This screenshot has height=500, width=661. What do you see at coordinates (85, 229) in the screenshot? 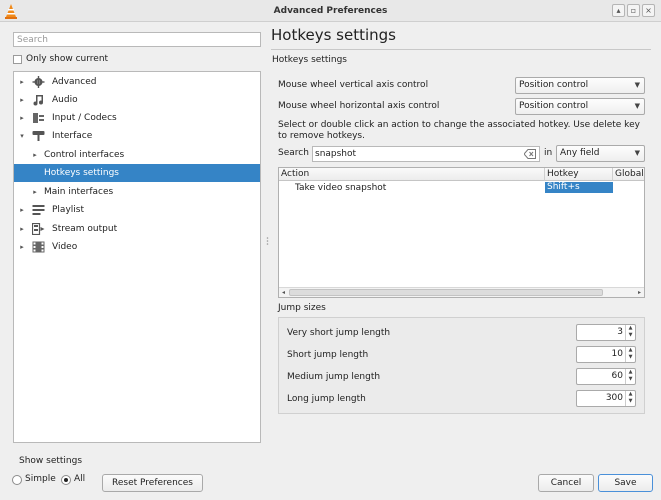
I see `tree-item-label: Stream output` at bounding box center [85, 229].